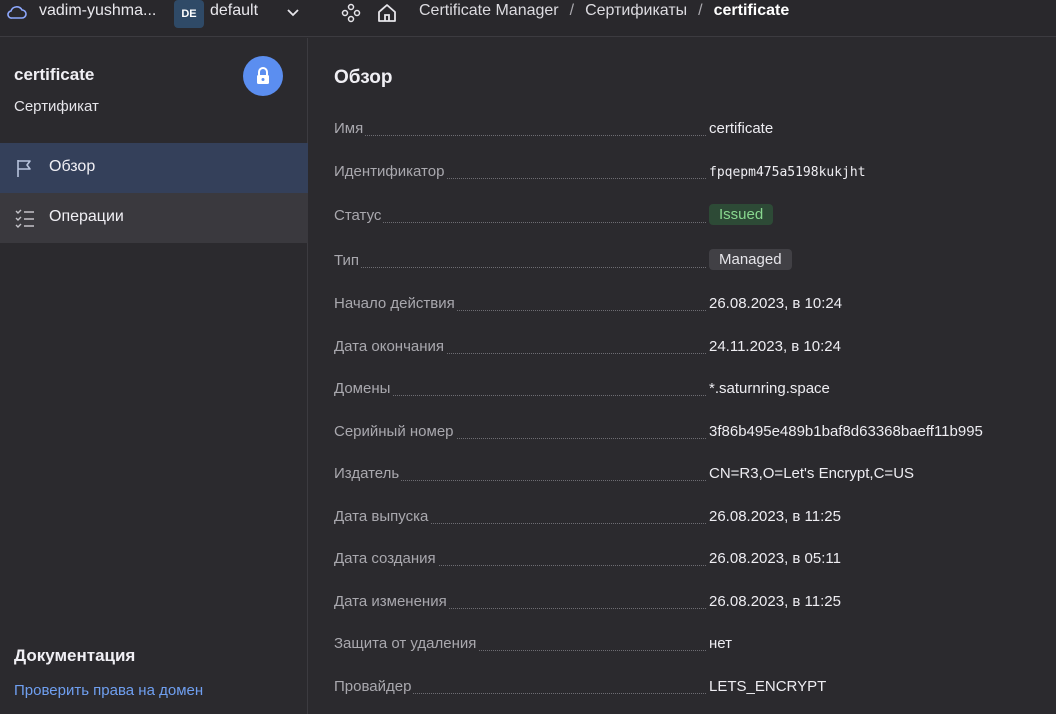 The image size is (1056, 714). Describe the element at coordinates (350, 128) in the screenshot. I see `field-label: Имя` at that location.